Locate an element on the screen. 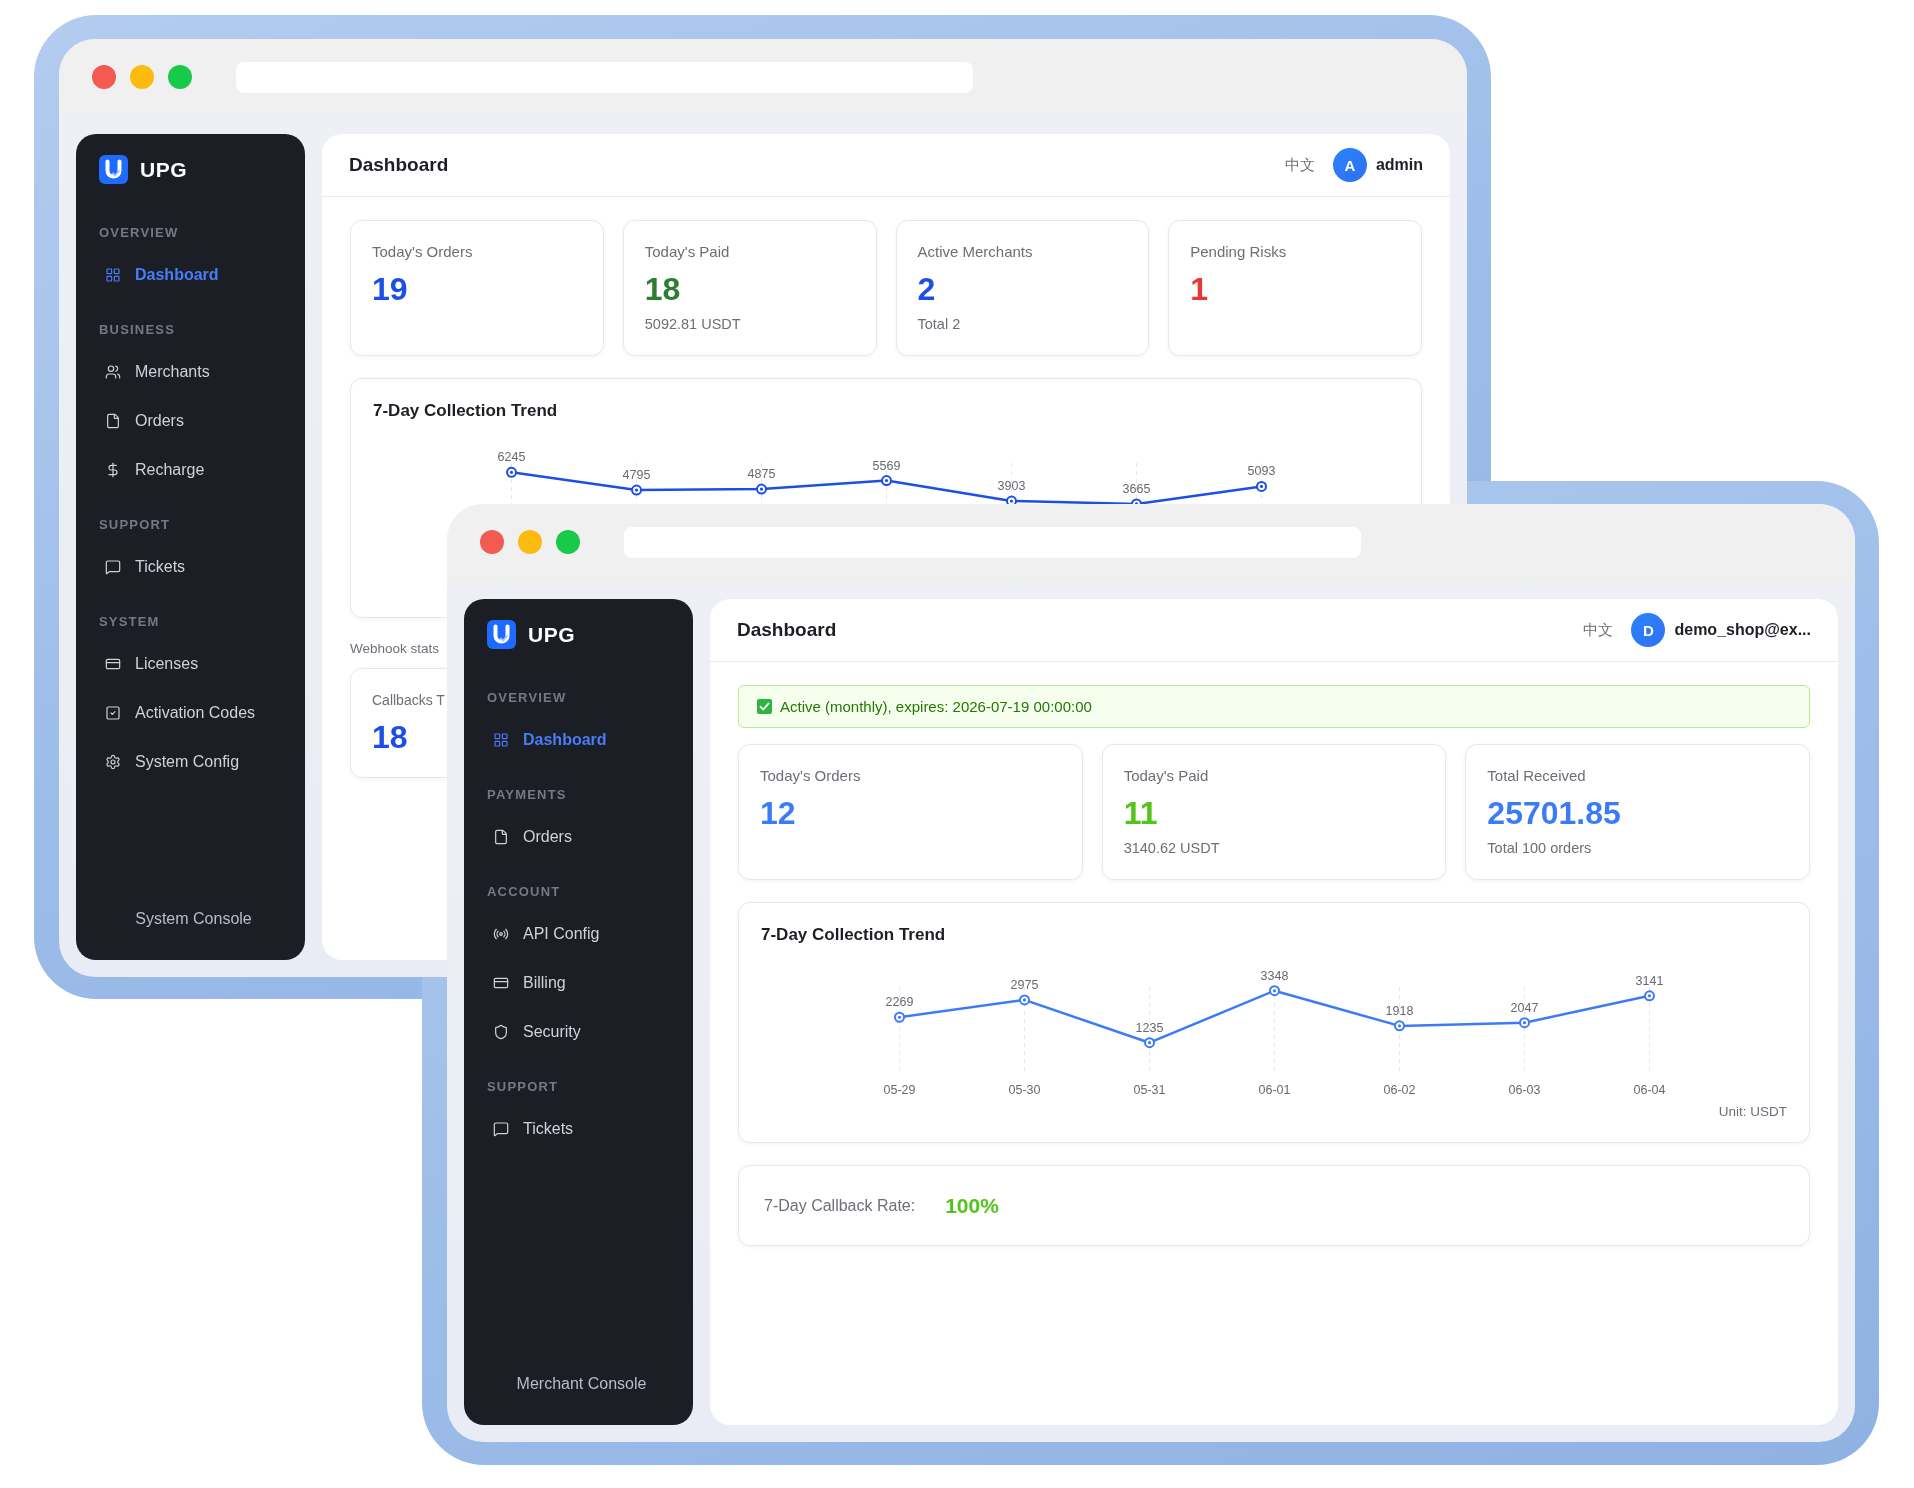  data-label: 2047 is located at coordinates (1524, 1007).